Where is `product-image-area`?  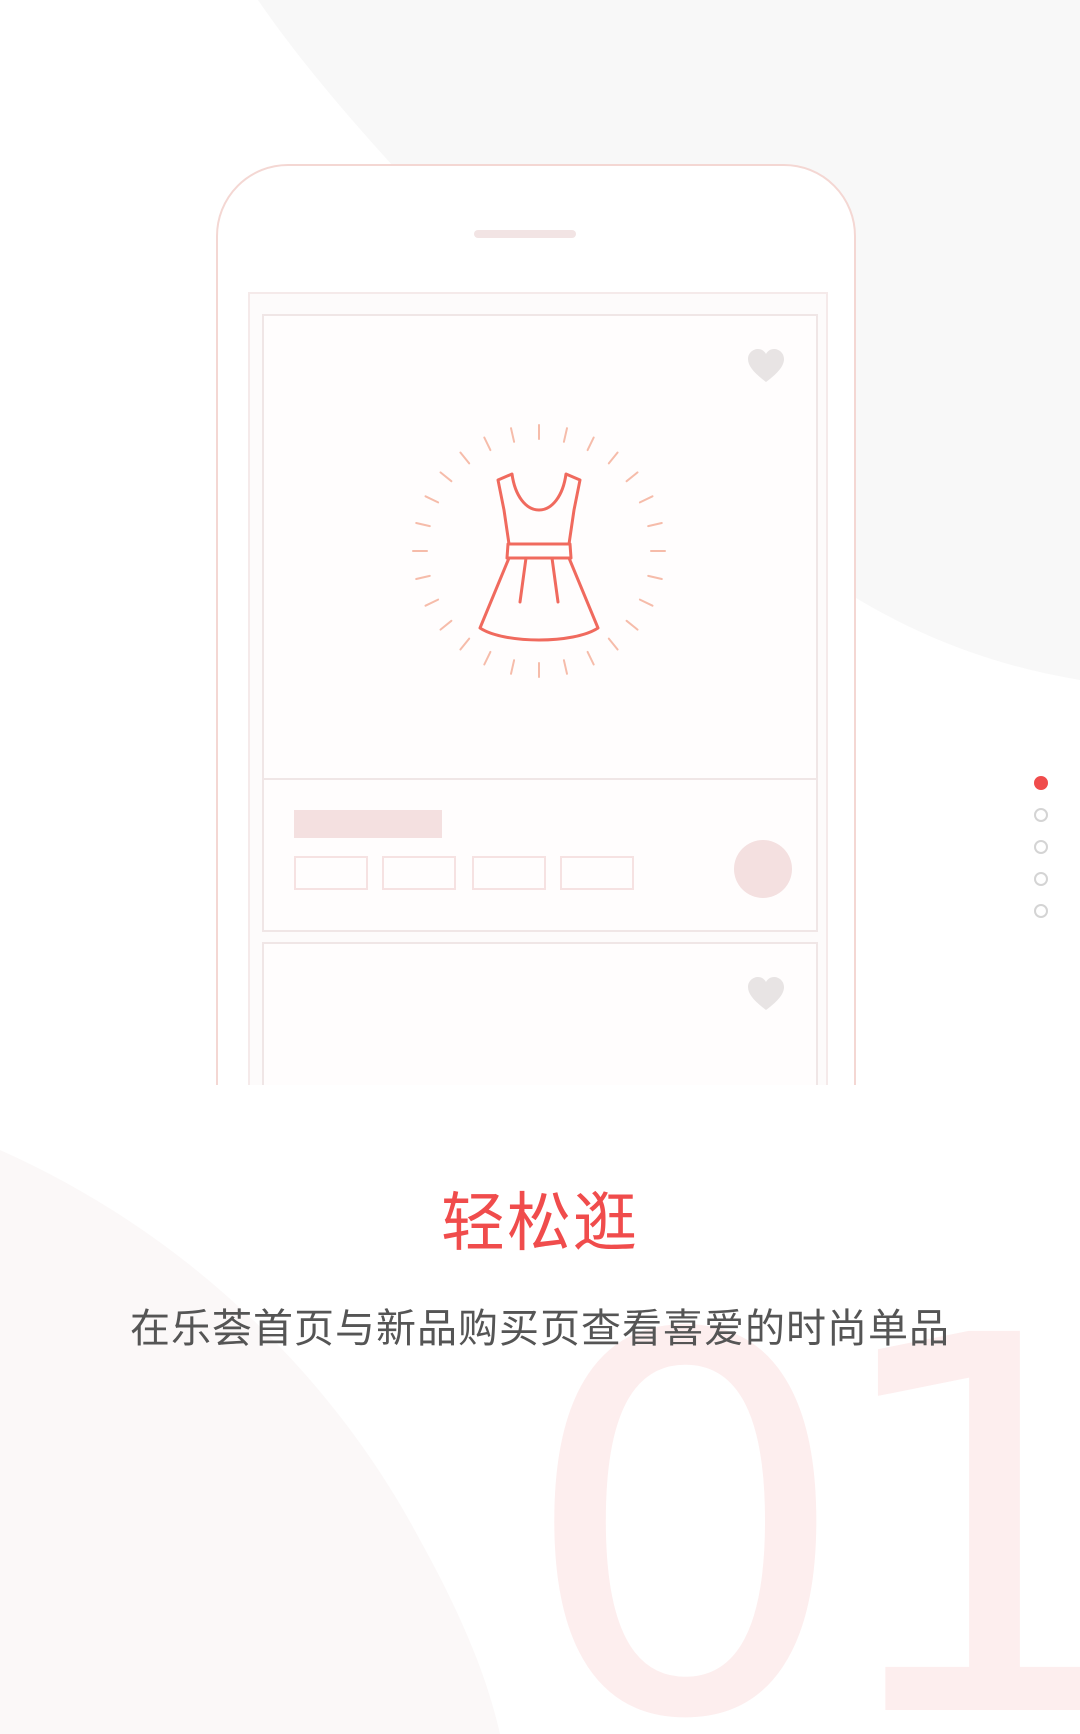
product-image-area is located at coordinates (540, 548).